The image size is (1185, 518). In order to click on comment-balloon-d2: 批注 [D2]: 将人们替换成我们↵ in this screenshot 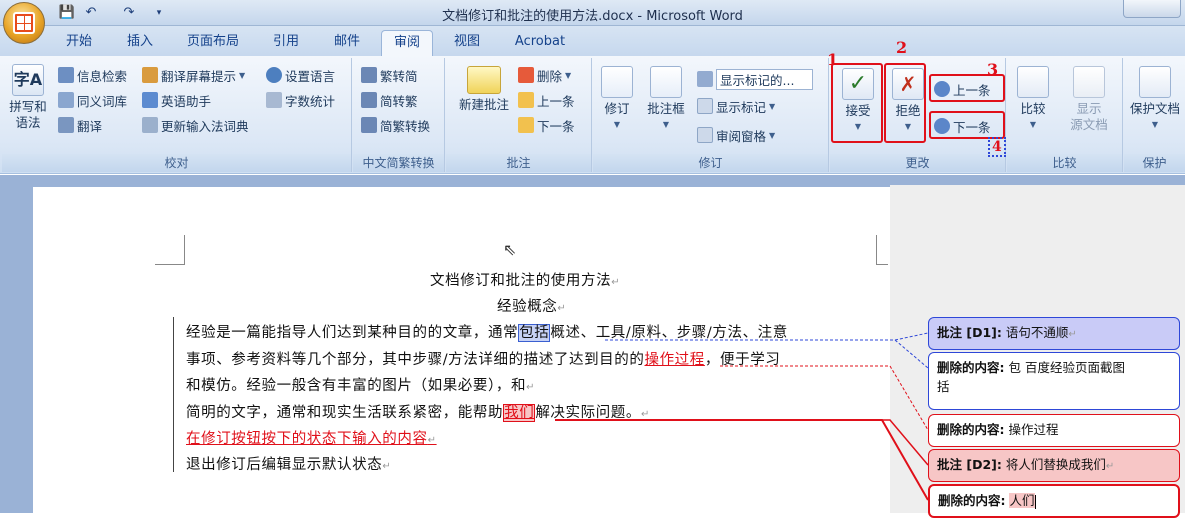, I will do `click(1054, 465)`.